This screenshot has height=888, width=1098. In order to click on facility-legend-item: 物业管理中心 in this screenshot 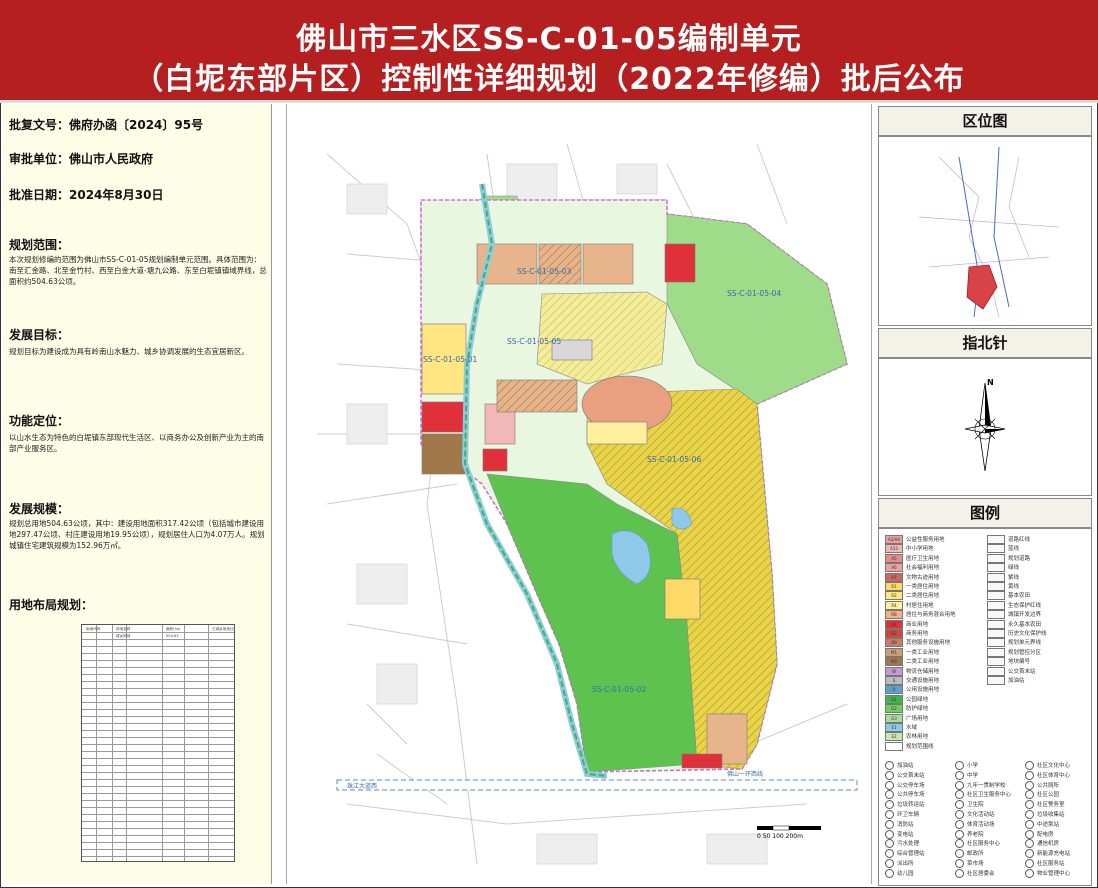, I will do `click(1047, 873)`.